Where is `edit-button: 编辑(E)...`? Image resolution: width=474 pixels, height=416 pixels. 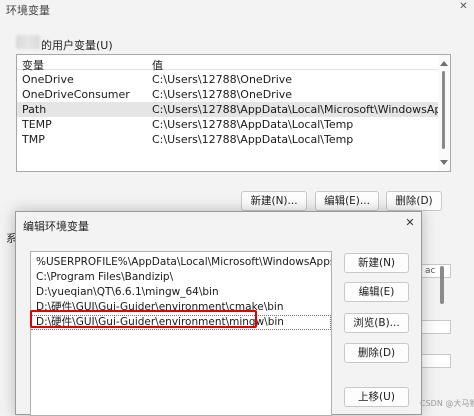
edit-button: 编辑(E)... is located at coordinates (347, 201).